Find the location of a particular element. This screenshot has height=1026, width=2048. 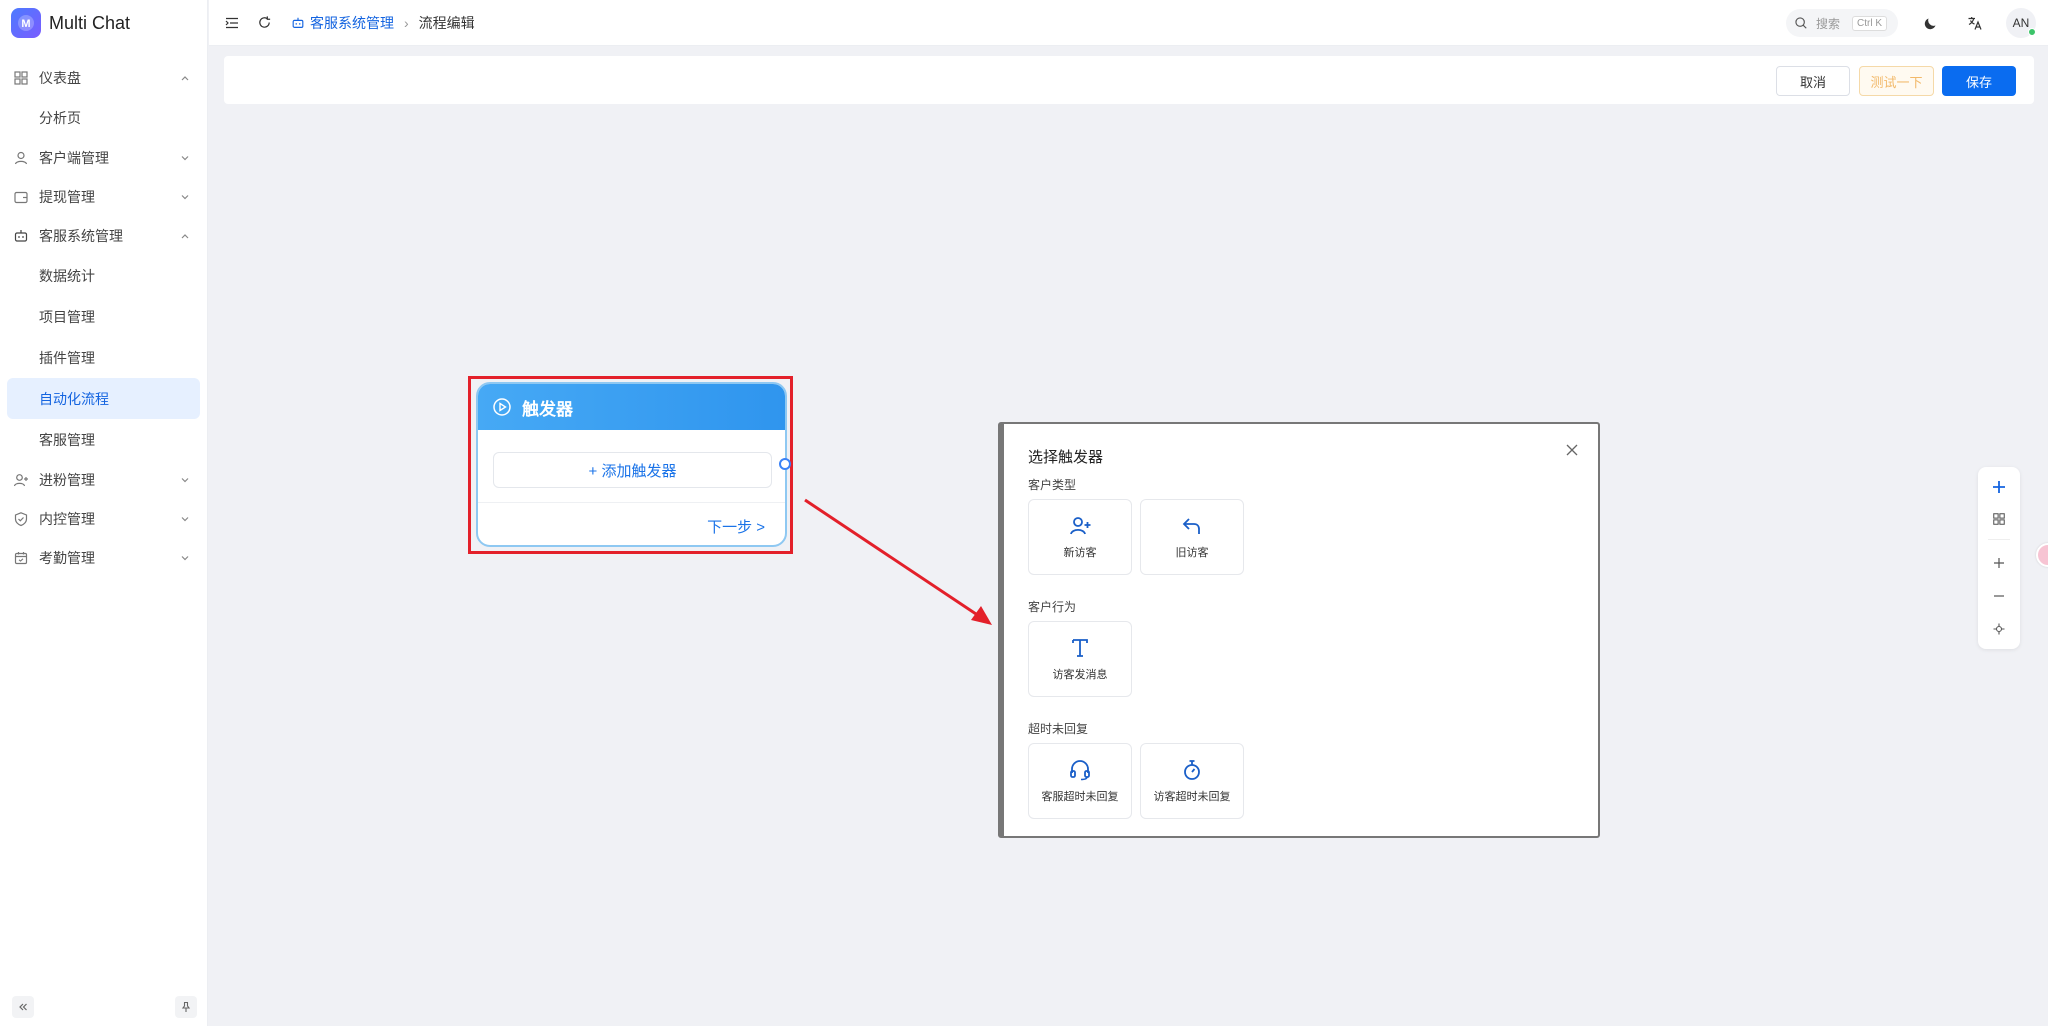

wallet-icon is located at coordinates (21, 197).